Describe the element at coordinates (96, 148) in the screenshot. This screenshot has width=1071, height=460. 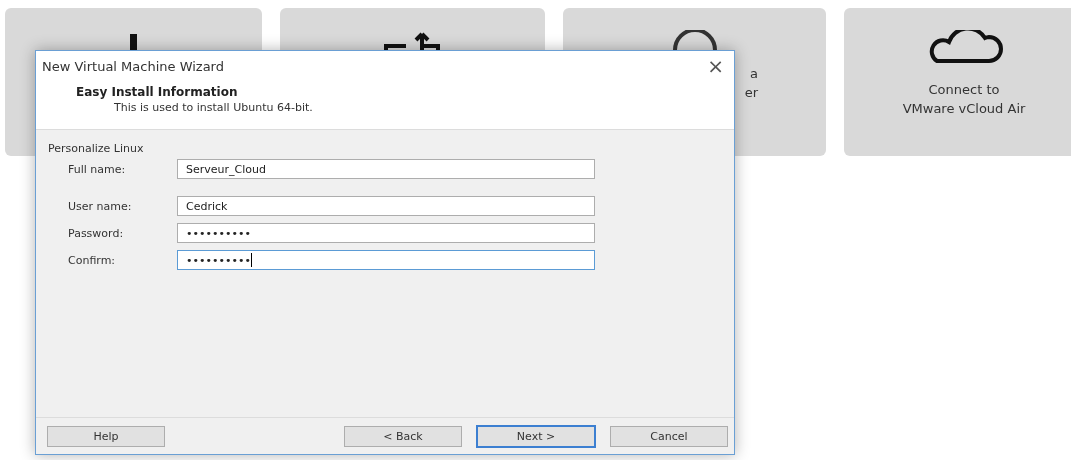
I see `group-label: Personalize Linux` at that location.